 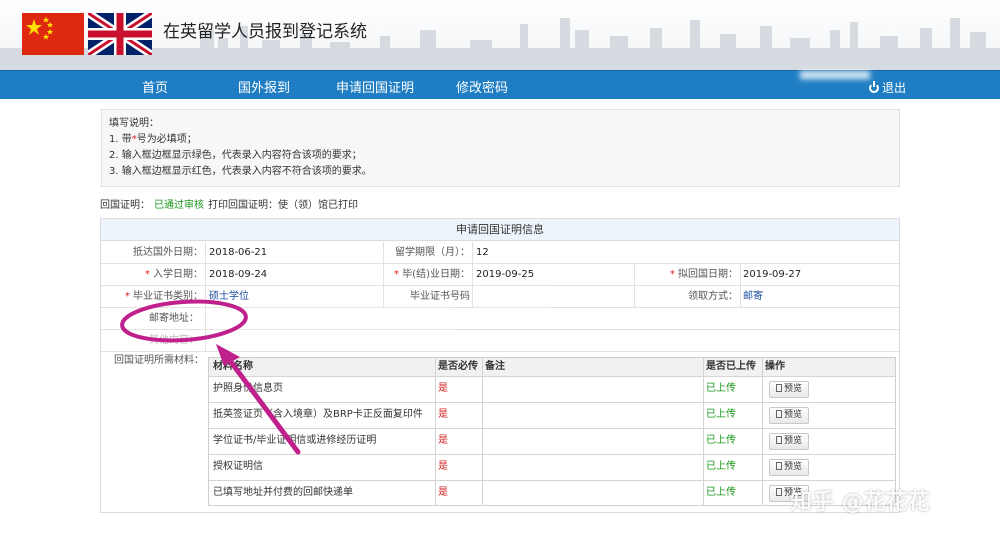 What do you see at coordinates (173, 274) in the screenshot?
I see `enrollment-date-label: * 入学日期：` at bounding box center [173, 274].